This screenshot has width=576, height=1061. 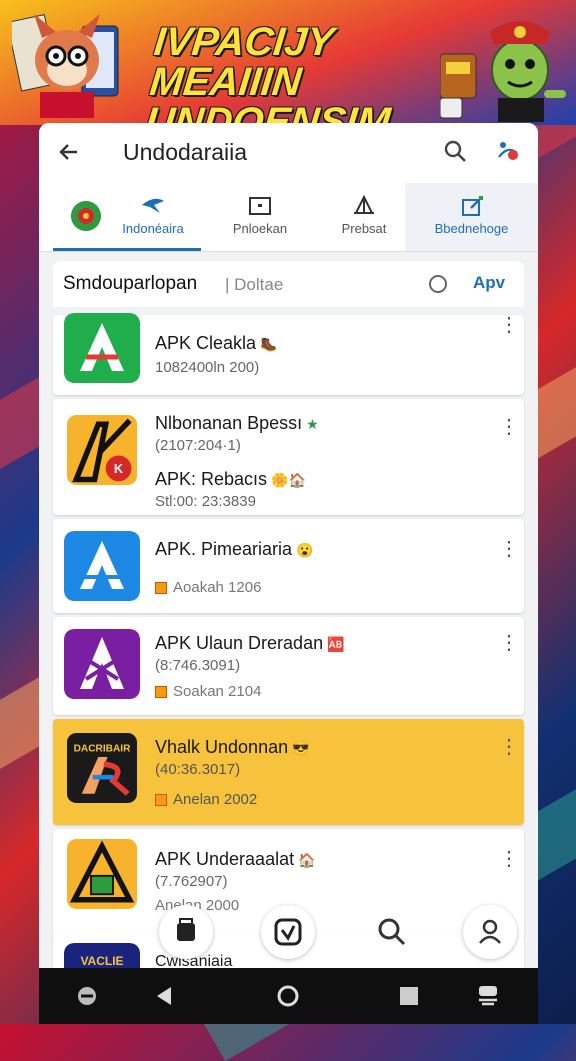 I want to click on app-tag: Aoakah 1206, so click(x=208, y=587).